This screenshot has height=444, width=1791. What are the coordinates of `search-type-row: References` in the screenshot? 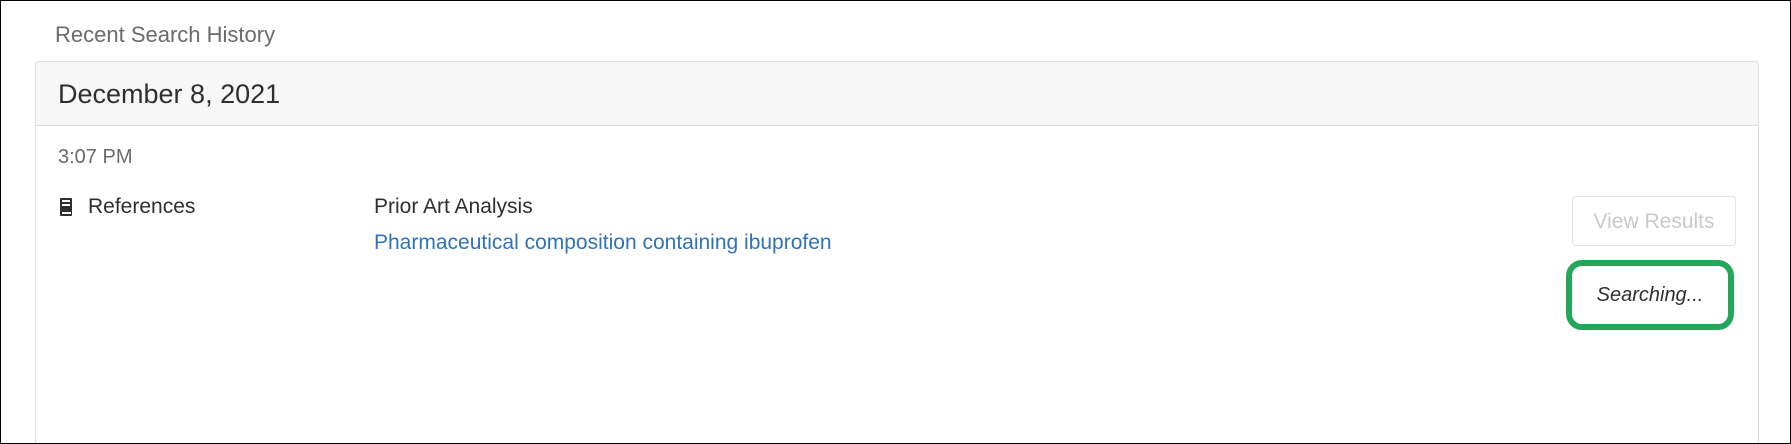 It's located at (126, 207).